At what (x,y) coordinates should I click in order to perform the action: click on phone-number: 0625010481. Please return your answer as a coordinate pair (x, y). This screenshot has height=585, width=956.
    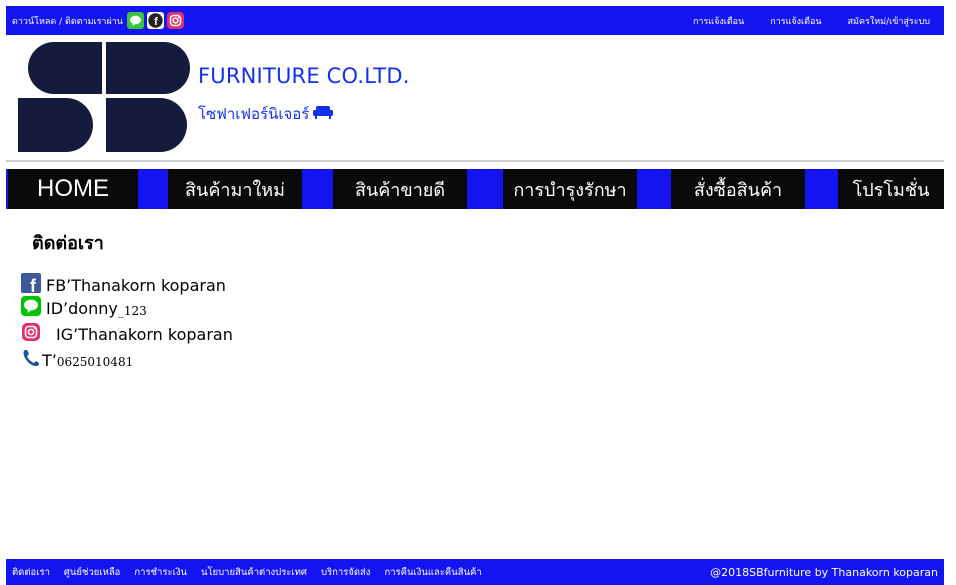
    Looking at the image, I should click on (95, 362).